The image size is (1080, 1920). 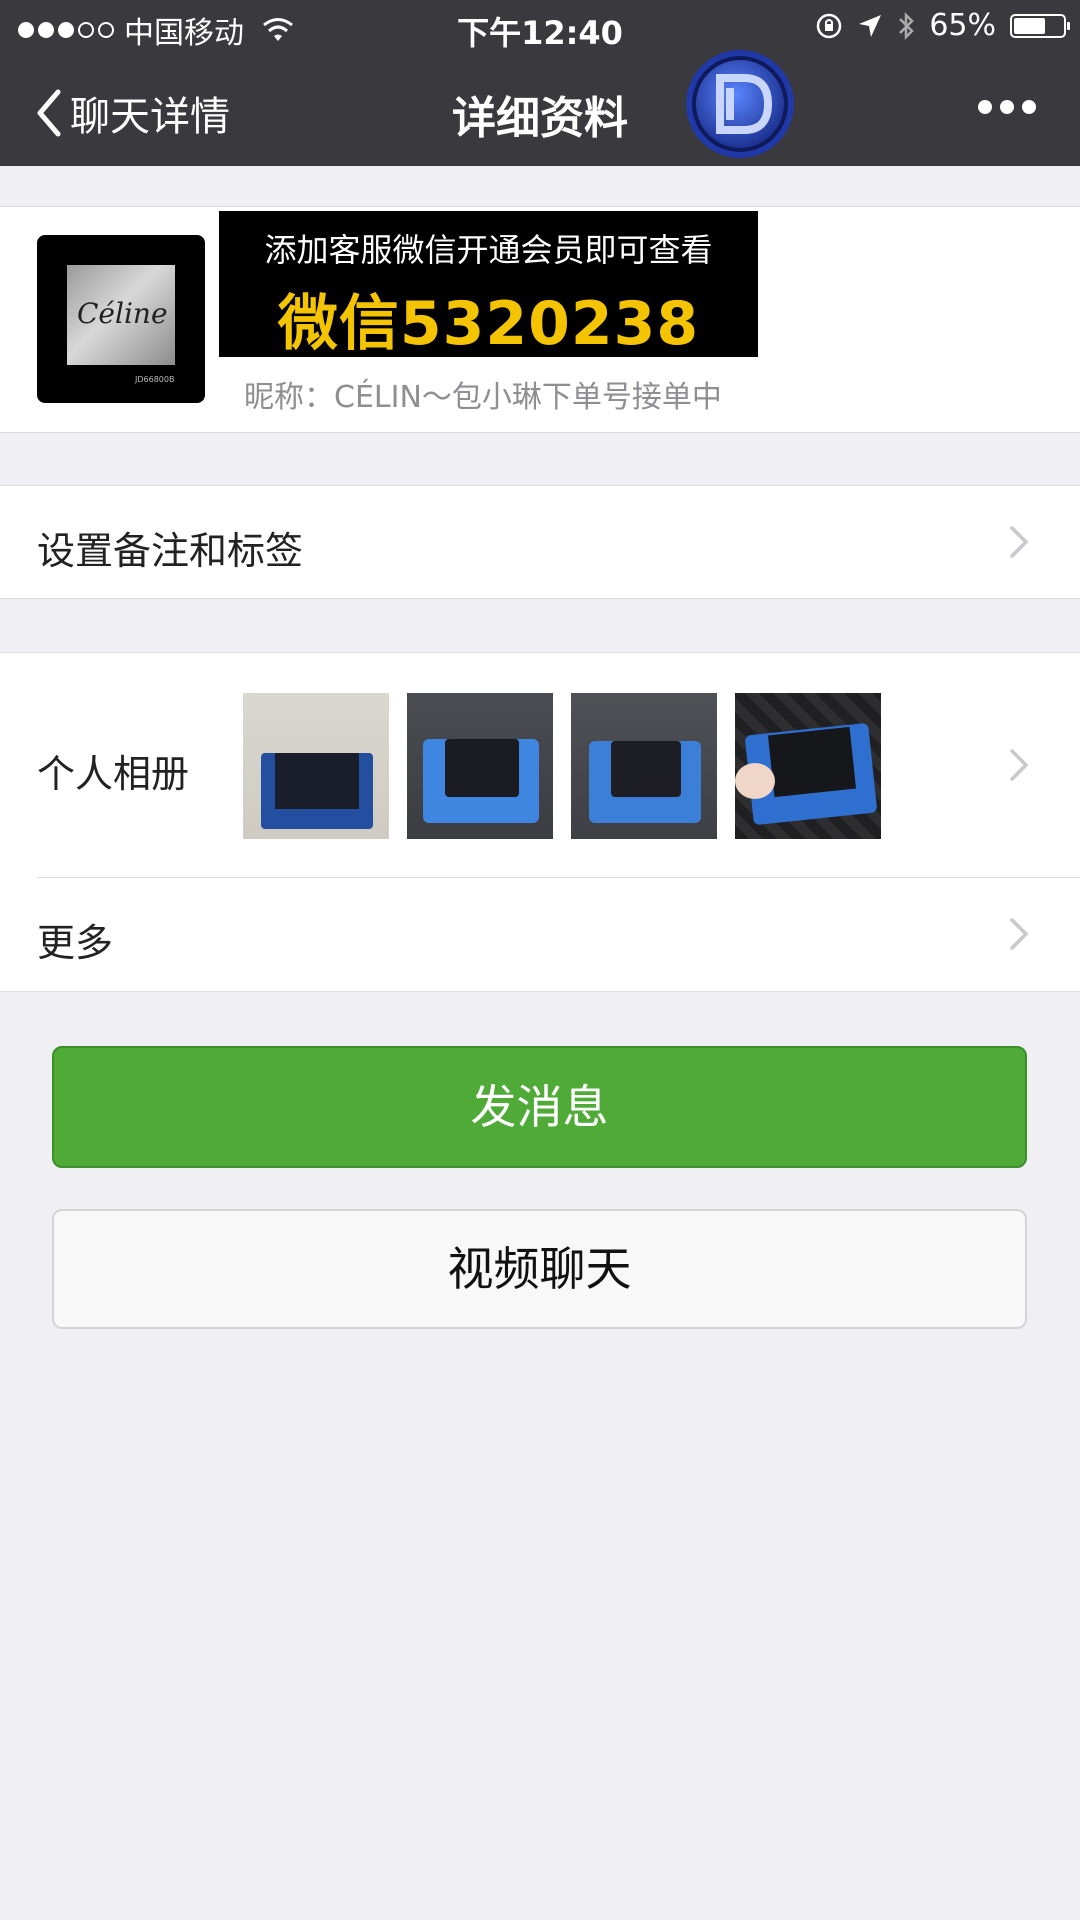 What do you see at coordinates (488, 250) in the screenshot?
I see `promo-banner-line1: 添加客服微信开通会员即可查看` at bounding box center [488, 250].